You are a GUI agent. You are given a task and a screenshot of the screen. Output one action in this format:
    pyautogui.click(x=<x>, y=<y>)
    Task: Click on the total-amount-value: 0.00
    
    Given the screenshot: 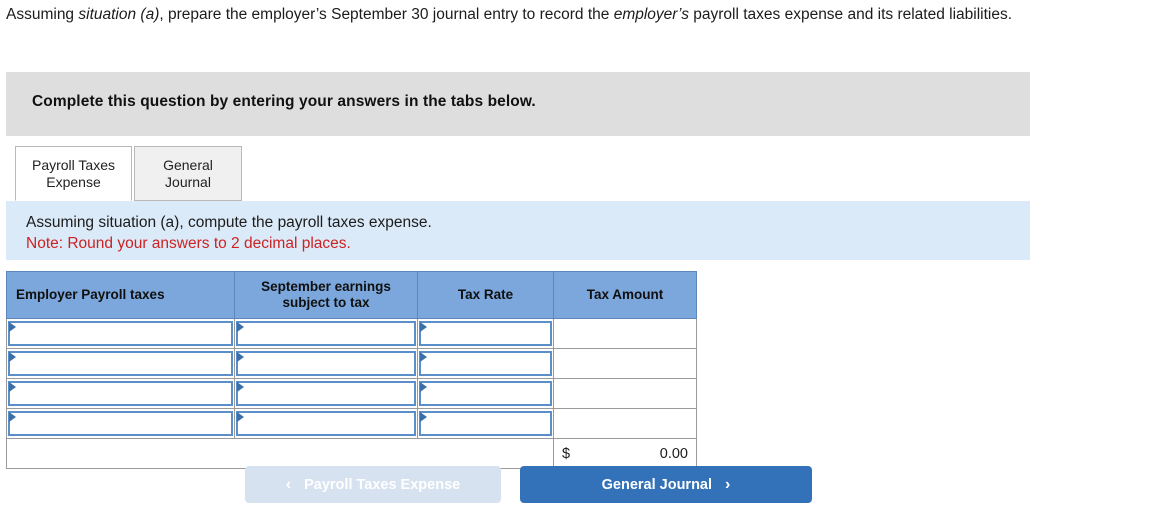 What is the action you would take?
    pyautogui.click(x=673, y=453)
    